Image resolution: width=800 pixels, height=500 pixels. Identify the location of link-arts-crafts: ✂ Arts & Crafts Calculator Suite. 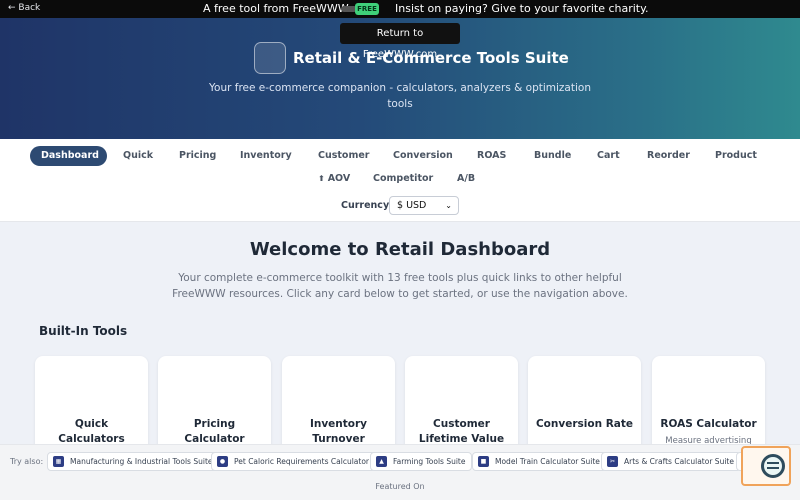
(671, 461).